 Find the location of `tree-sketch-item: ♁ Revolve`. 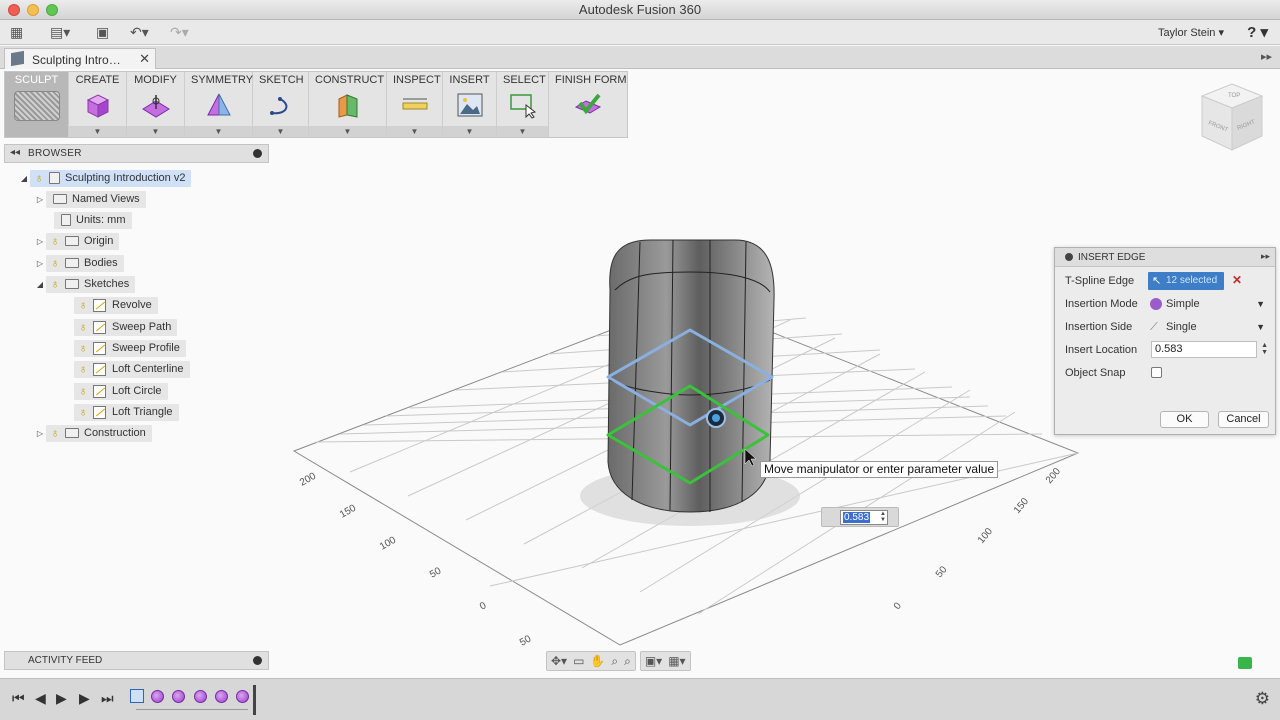

tree-sketch-item: ♁ Revolve is located at coordinates (116, 305).